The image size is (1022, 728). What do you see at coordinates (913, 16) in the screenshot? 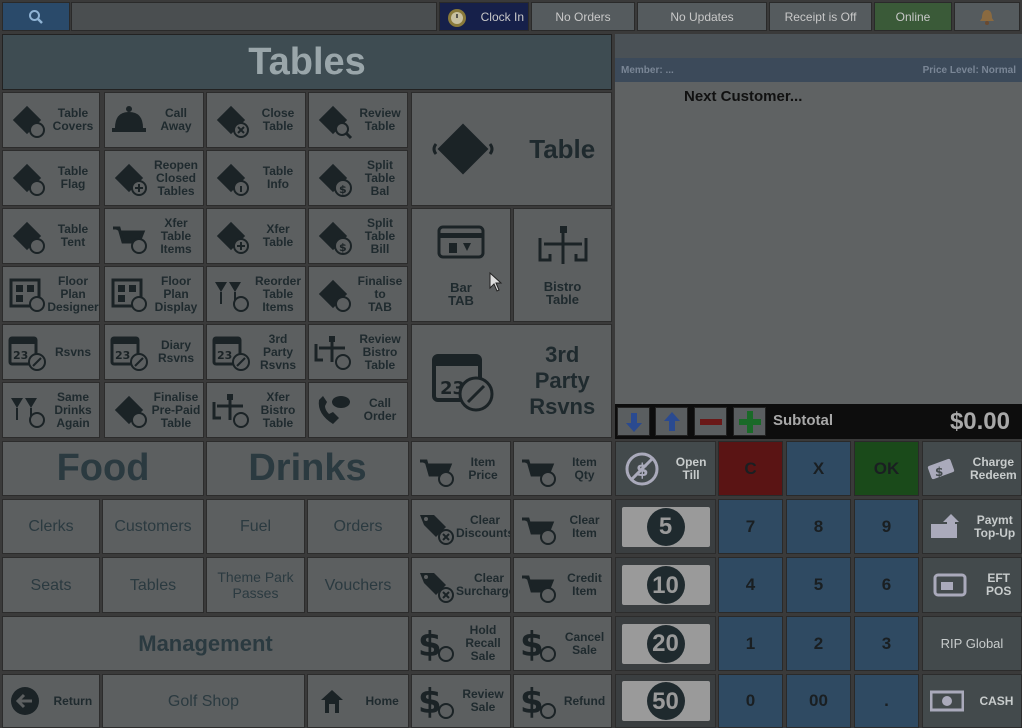
I see `online-status-button: Online` at bounding box center [913, 16].